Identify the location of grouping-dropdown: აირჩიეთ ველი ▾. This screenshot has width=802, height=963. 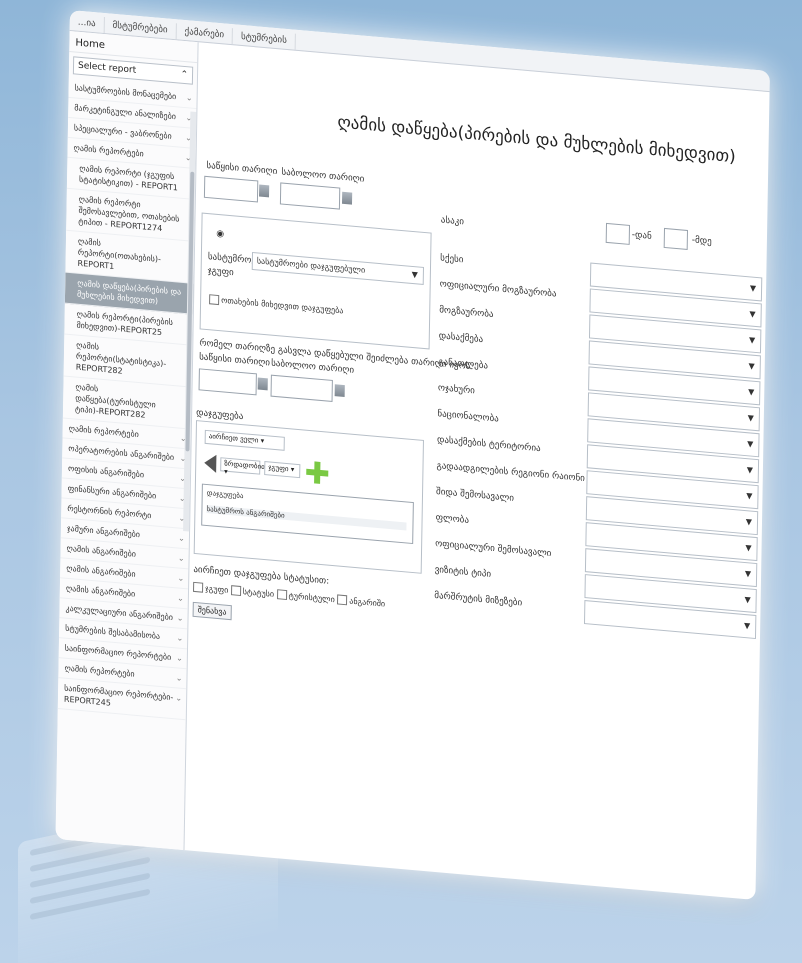
(244, 440).